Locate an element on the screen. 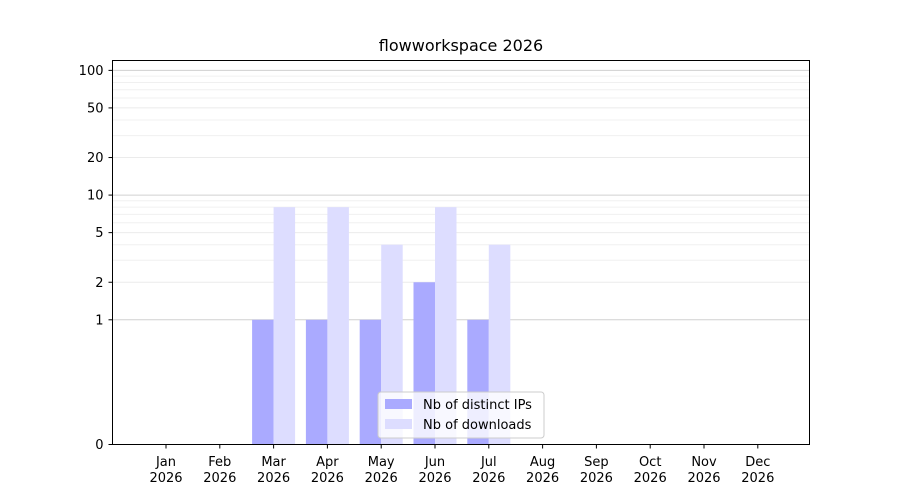  y-tick-label: 100 is located at coordinates (91, 71).